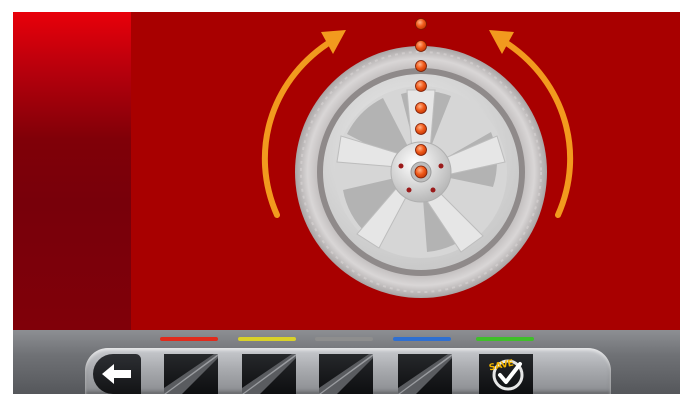  I want to click on indicator-green, so click(505, 339).